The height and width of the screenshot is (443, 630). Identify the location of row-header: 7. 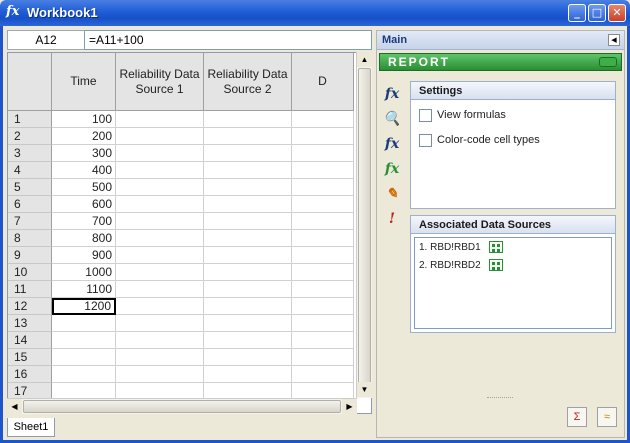
(30, 221).